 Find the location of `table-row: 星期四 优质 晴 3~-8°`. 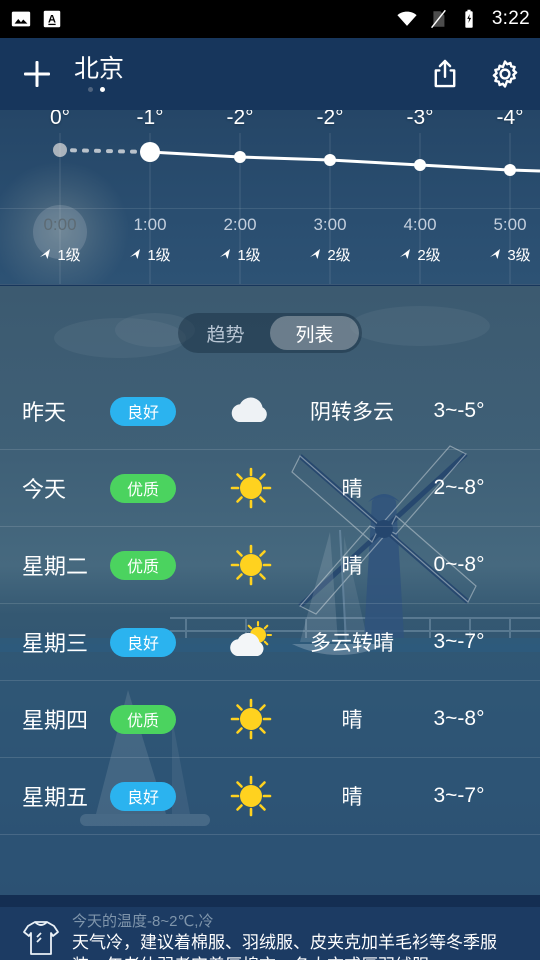

table-row: 星期四 优质 晴 3~-8° is located at coordinates (270, 719).